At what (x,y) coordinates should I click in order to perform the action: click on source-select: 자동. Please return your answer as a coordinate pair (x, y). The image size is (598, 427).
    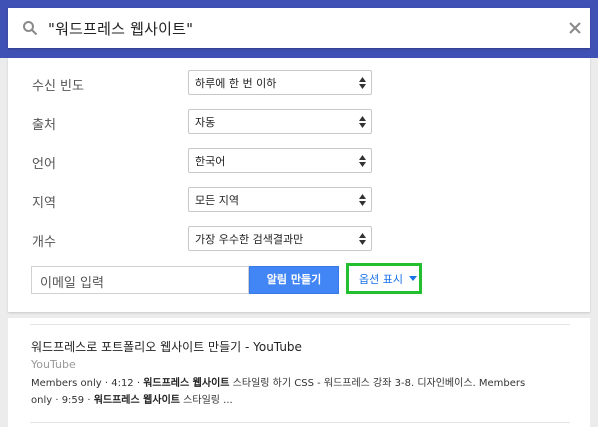
    Looking at the image, I should click on (280, 121).